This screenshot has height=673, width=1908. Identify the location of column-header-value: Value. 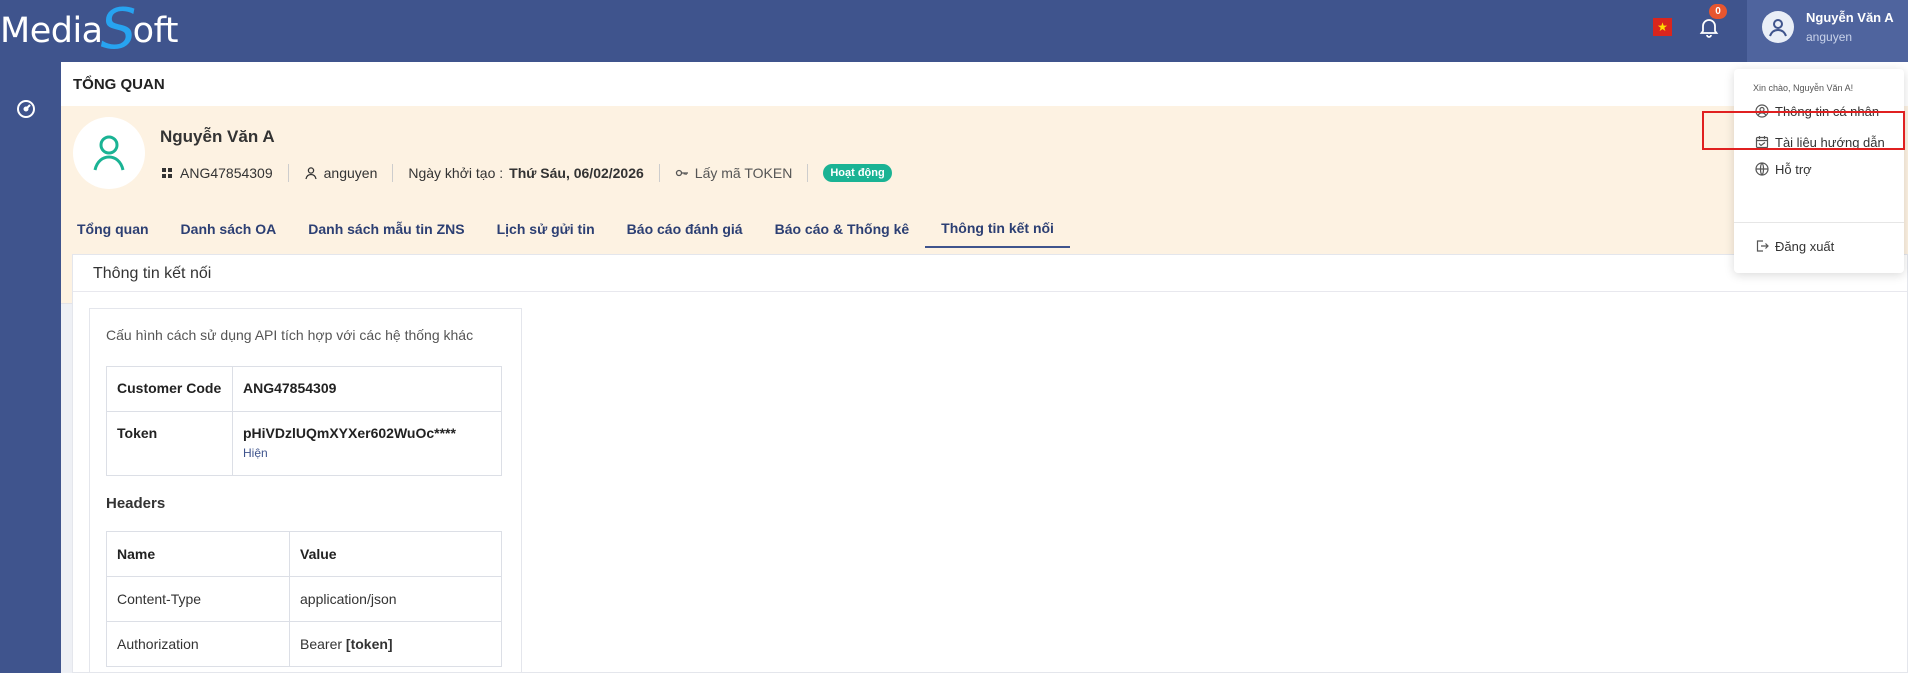
(395, 554).